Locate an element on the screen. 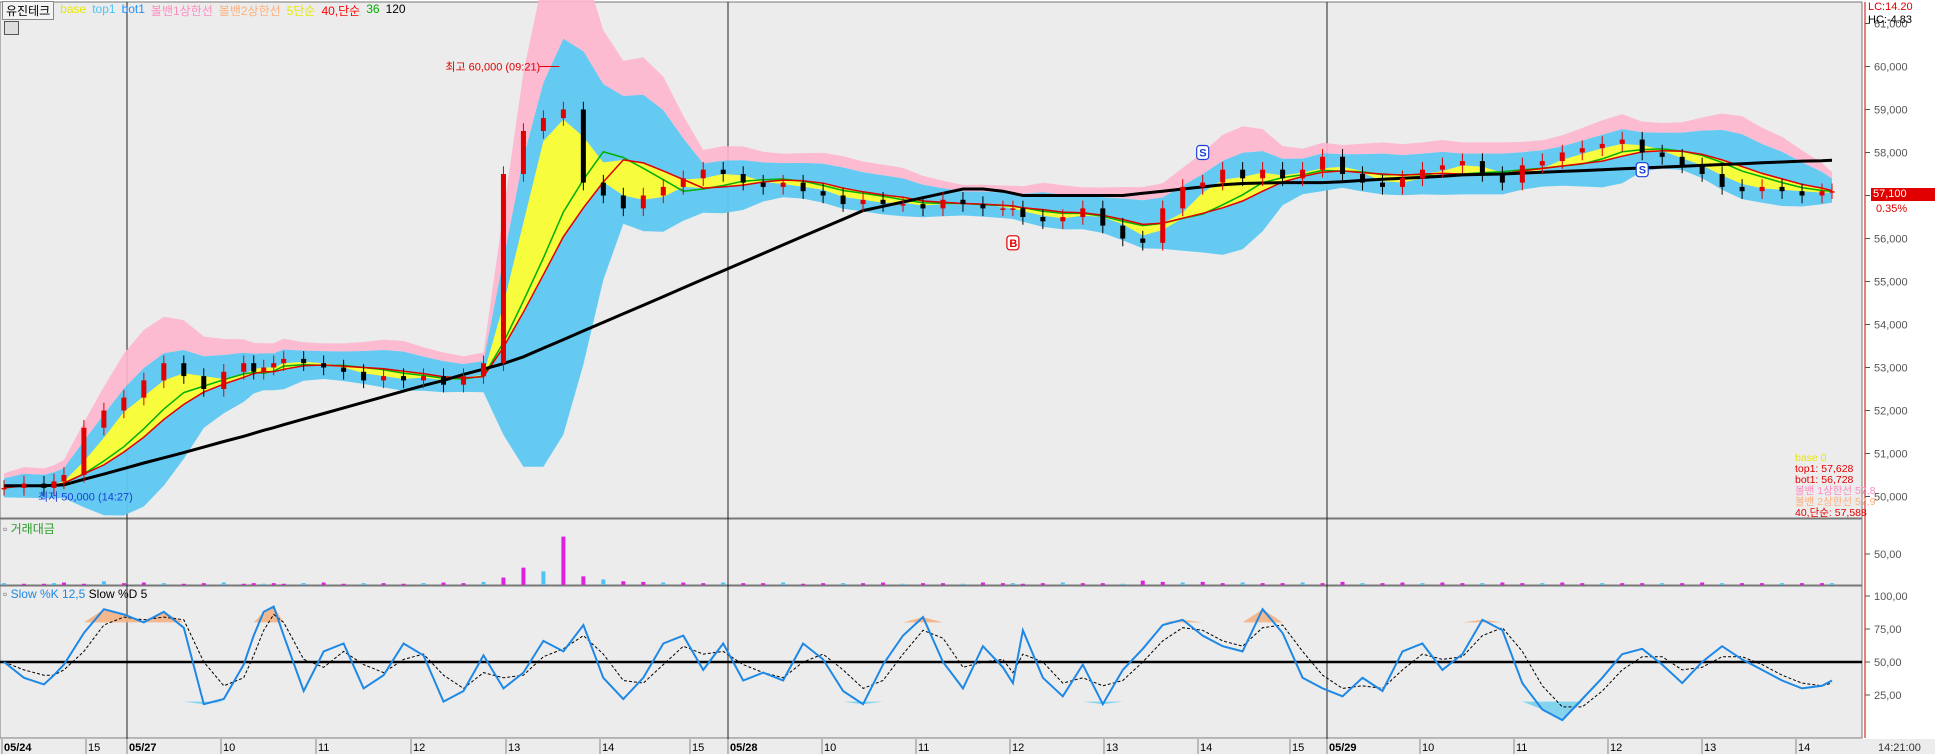 The width and height of the screenshot is (1935, 754). time-tick-label: 05/29 is located at coordinates (1343, 748).